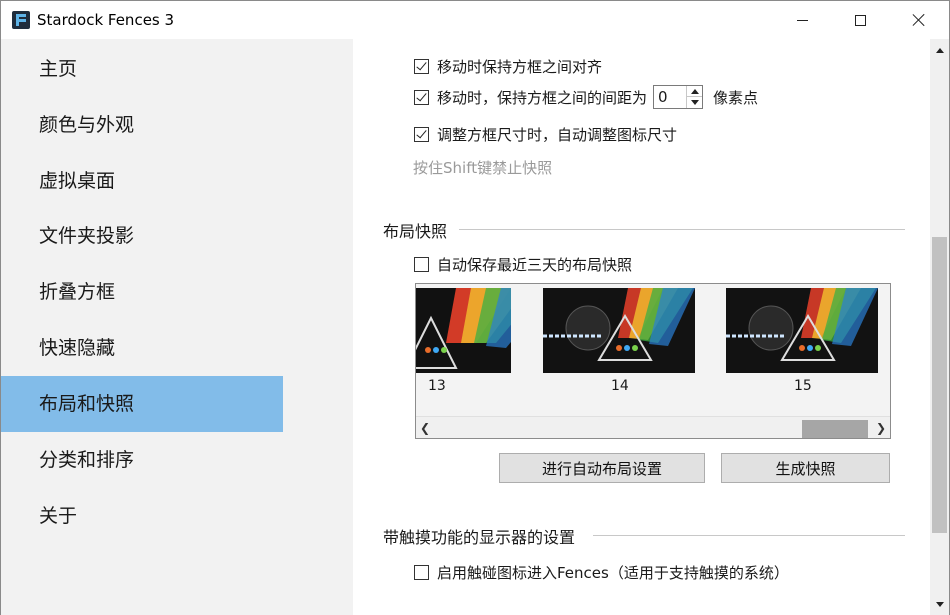  I want to click on snapshot-label: 15, so click(803, 386).